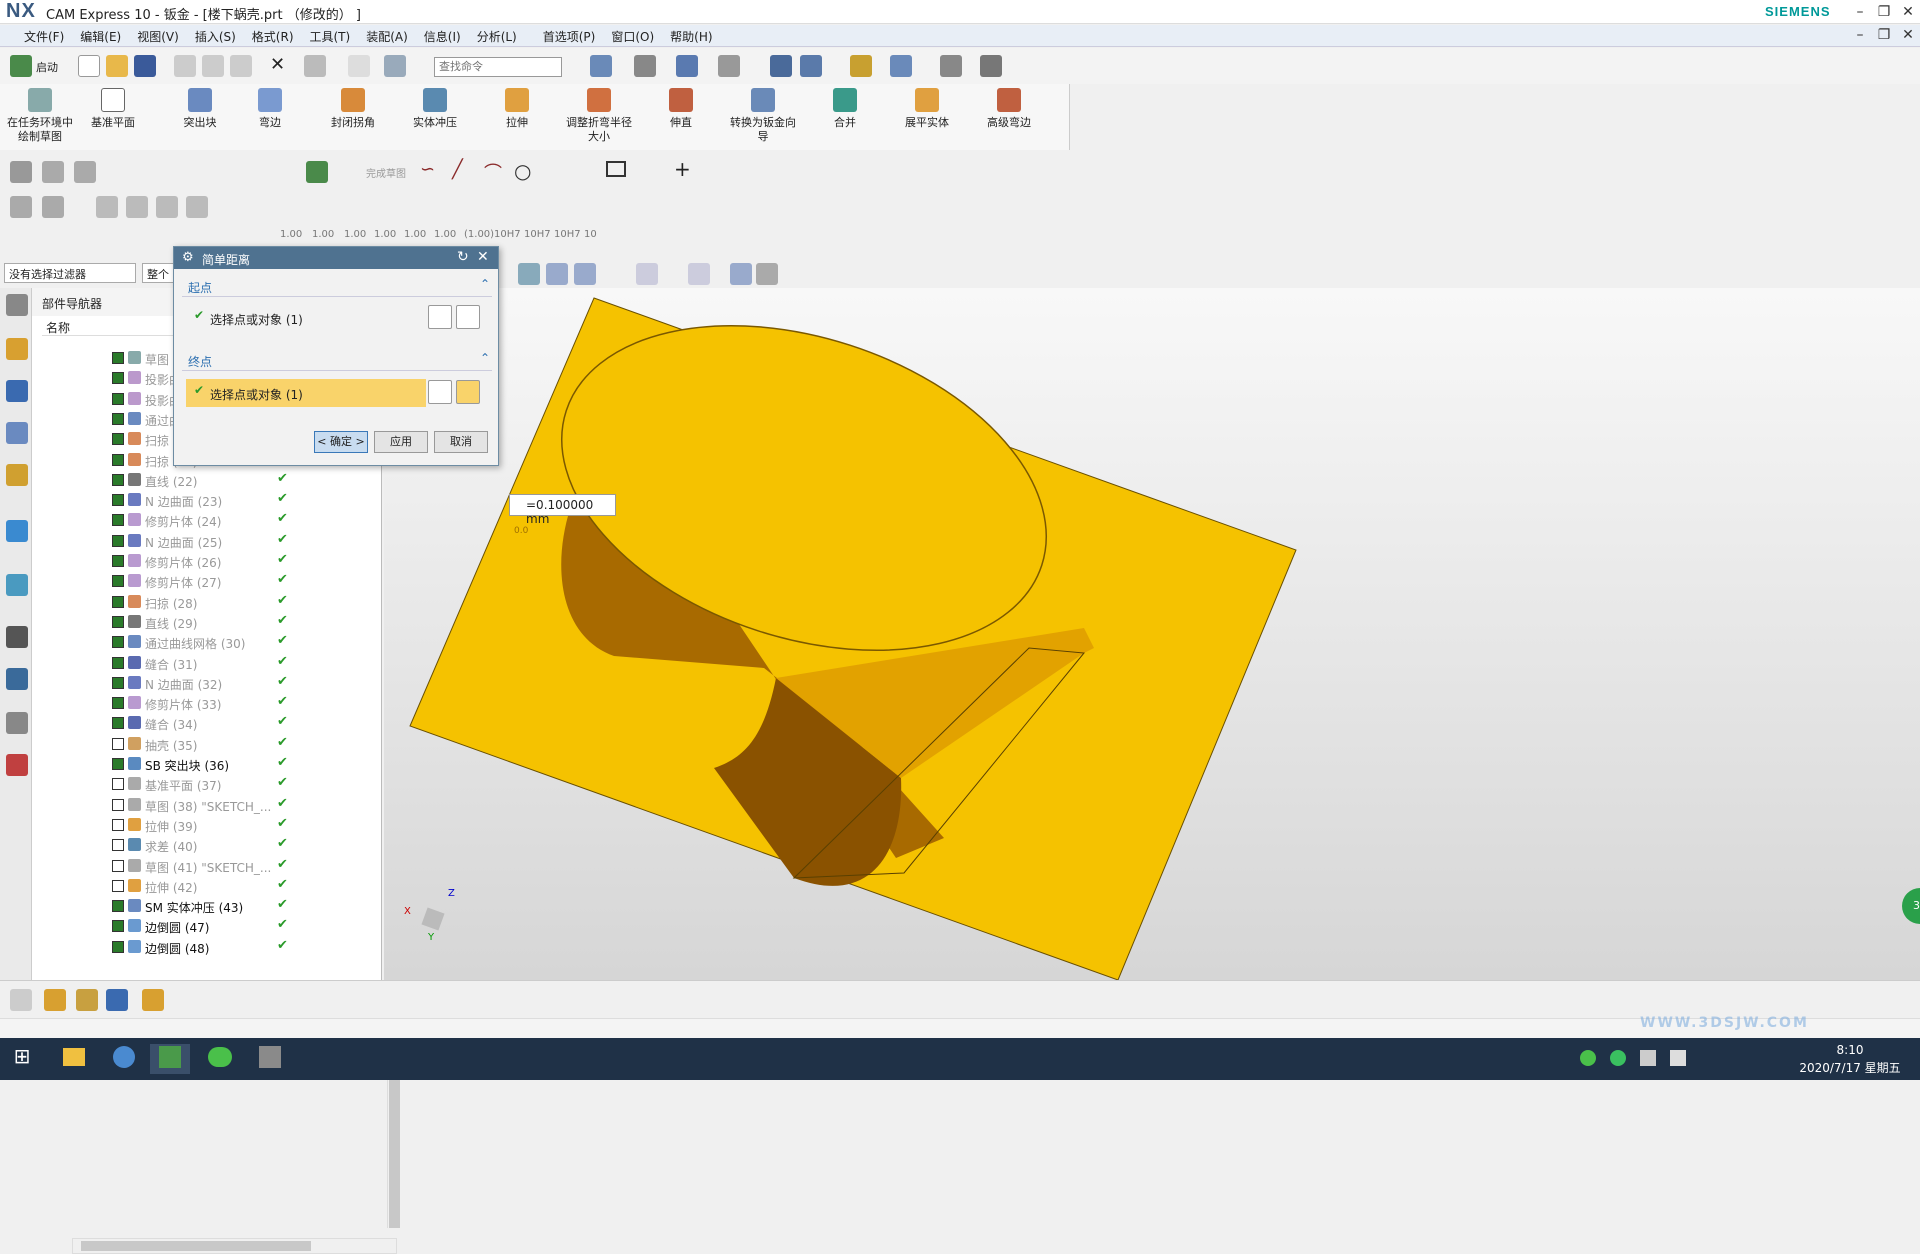  I want to click on navigator-row: SB 突出块 (36) ✔, so click(227, 764).